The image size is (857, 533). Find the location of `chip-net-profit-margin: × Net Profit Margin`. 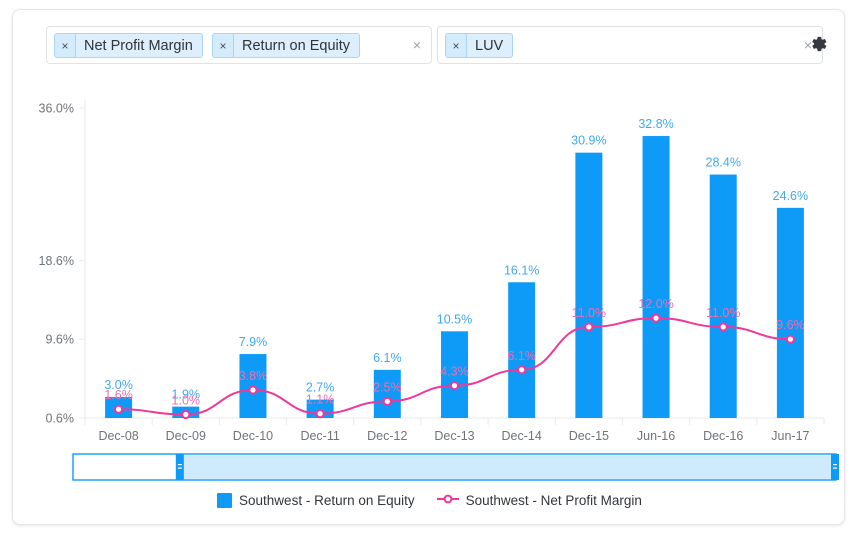

chip-net-profit-margin: × Net Profit Margin is located at coordinates (128, 45).